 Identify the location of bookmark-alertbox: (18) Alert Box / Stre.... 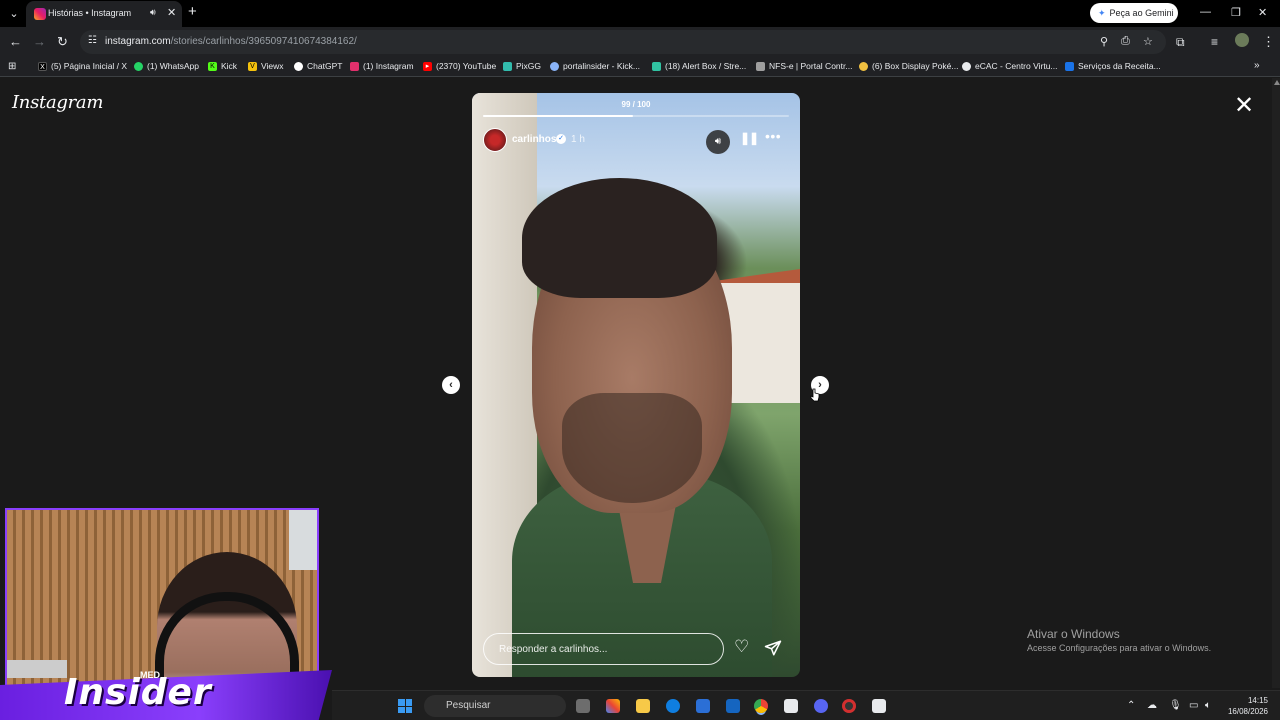
(699, 66).